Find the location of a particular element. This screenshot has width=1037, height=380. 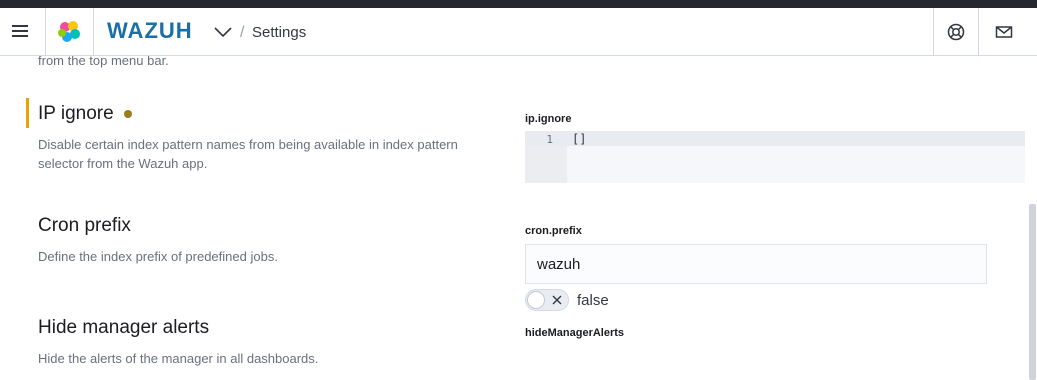

line-number: 1 is located at coordinates (549, 139).